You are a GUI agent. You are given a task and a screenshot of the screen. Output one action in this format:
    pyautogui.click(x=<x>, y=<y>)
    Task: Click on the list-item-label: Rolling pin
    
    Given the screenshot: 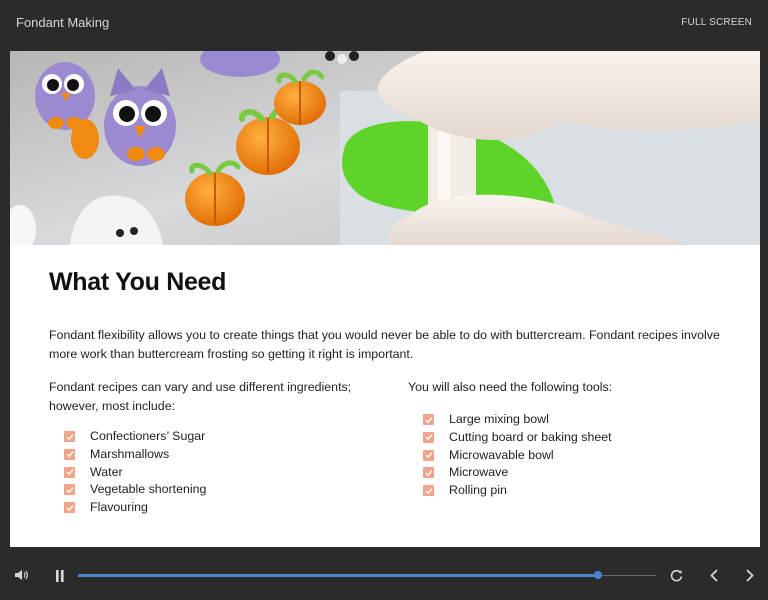 What is the action you would take?
    pyautogui.click(x=478, y=490)
    